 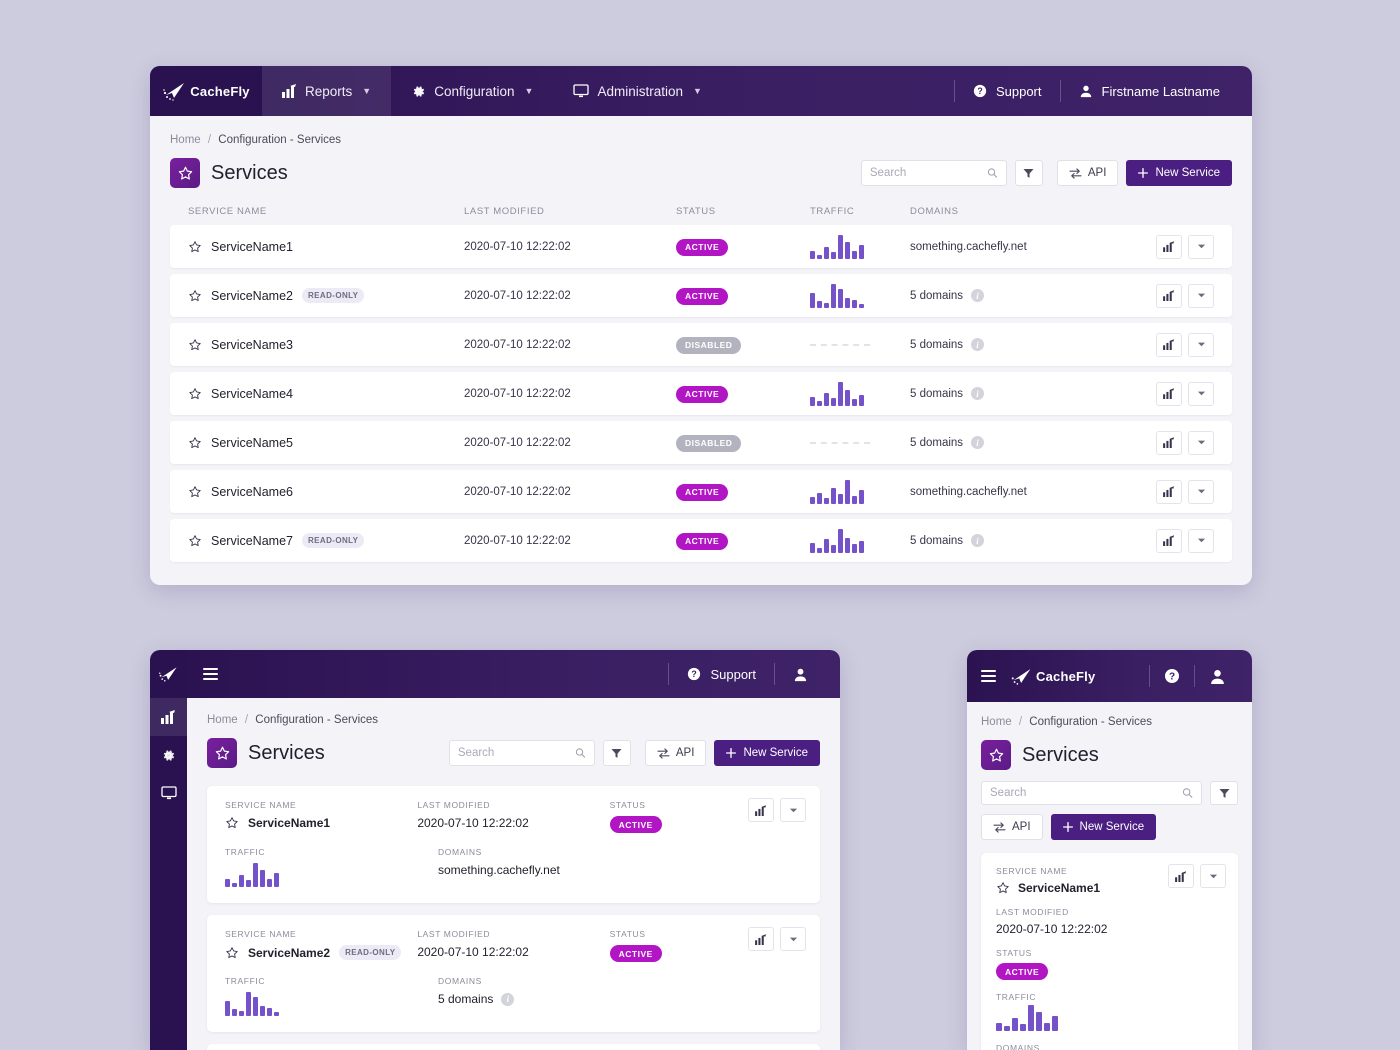 What do you see at coordinates (1085, 91) in the screenshot?
I see `user-icon` at bounding box center [1085, 91].